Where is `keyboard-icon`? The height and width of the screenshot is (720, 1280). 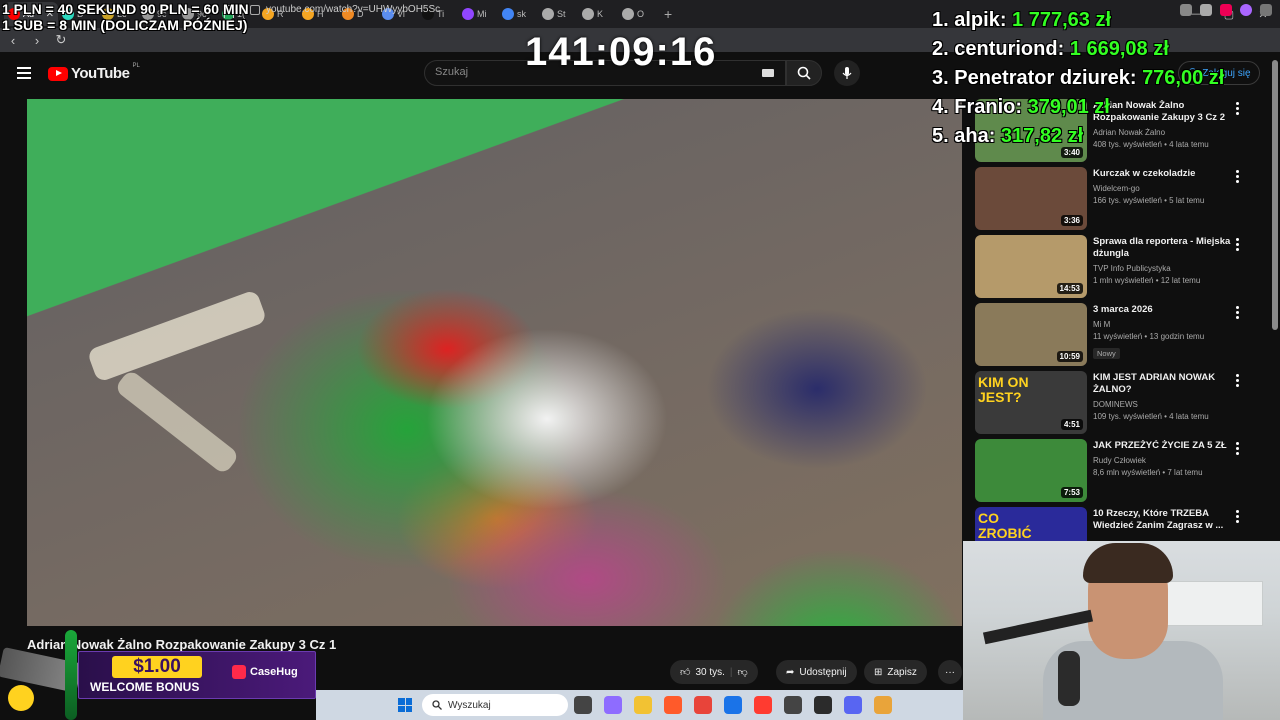
keyboard-icon is located at coordinates (768, 73).